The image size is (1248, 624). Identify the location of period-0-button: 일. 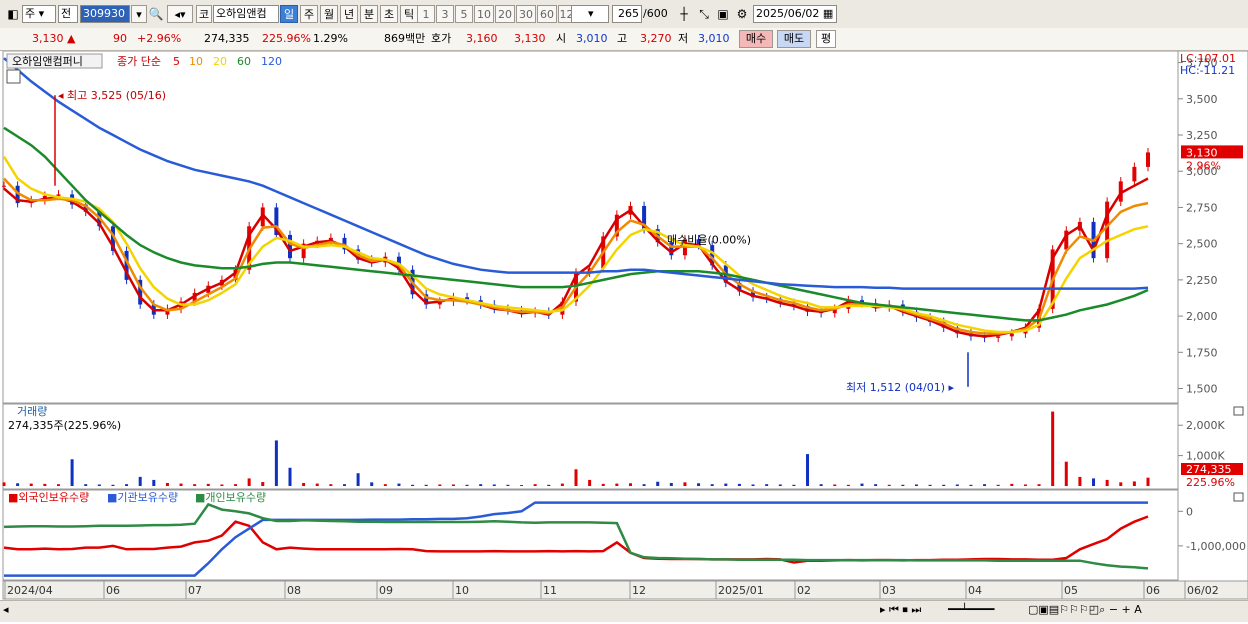
(289, 14).